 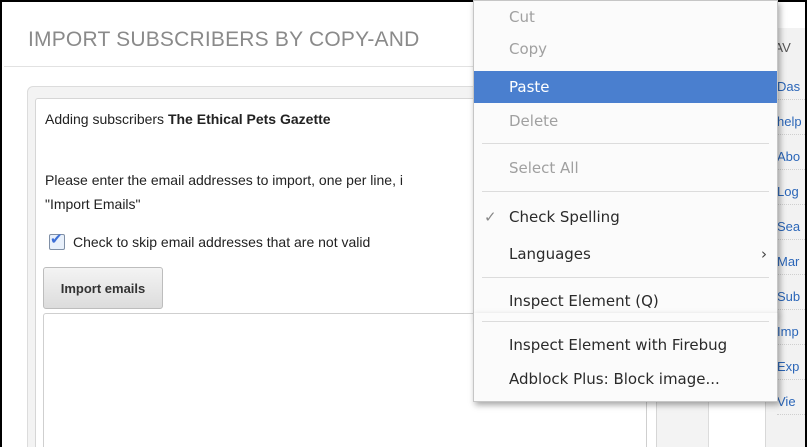 I want to click on menu-item-paste: Paste, so click(x=625, y=87).